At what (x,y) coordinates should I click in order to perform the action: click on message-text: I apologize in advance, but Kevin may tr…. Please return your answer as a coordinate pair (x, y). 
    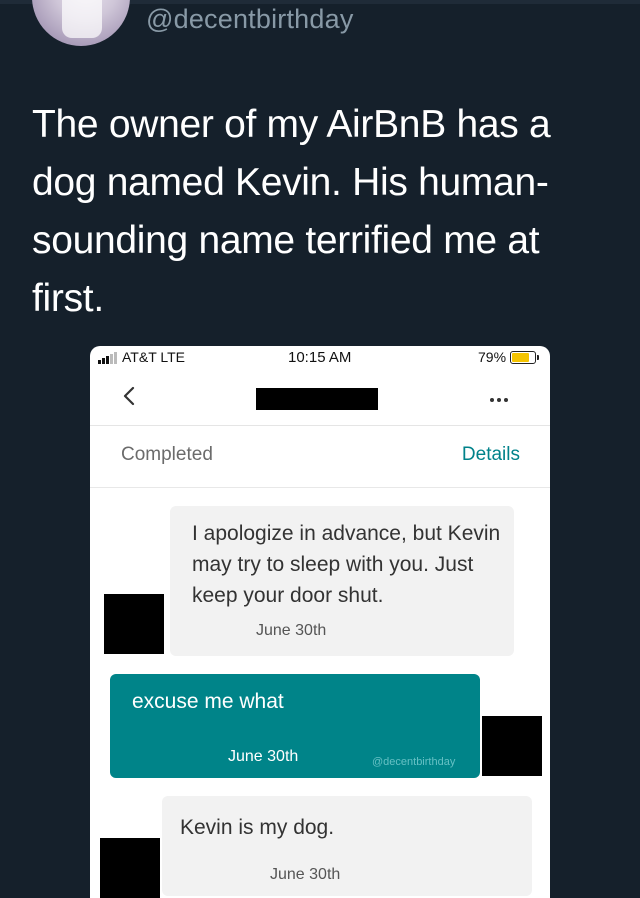
    Looking at the image, I should click on (346, 564).